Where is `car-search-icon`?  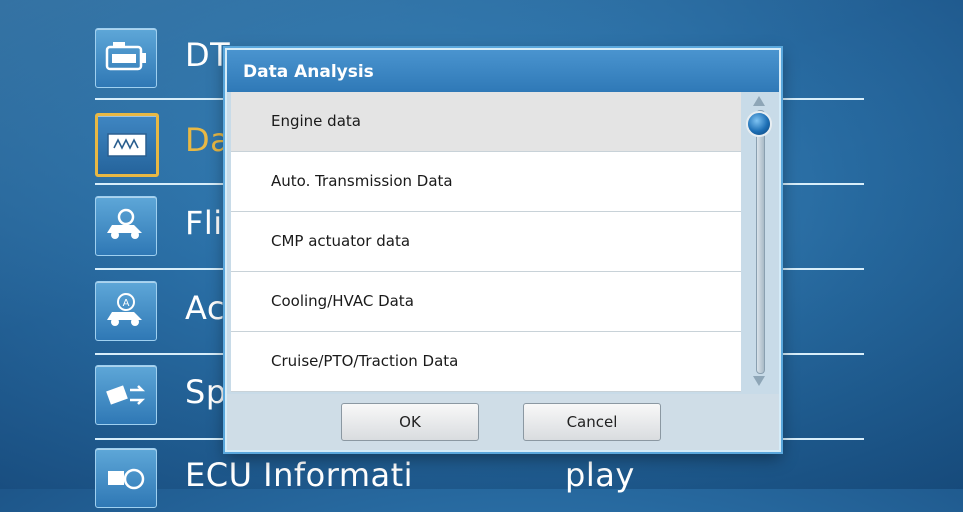 car-search-icon is located at coordinates (126, 226).